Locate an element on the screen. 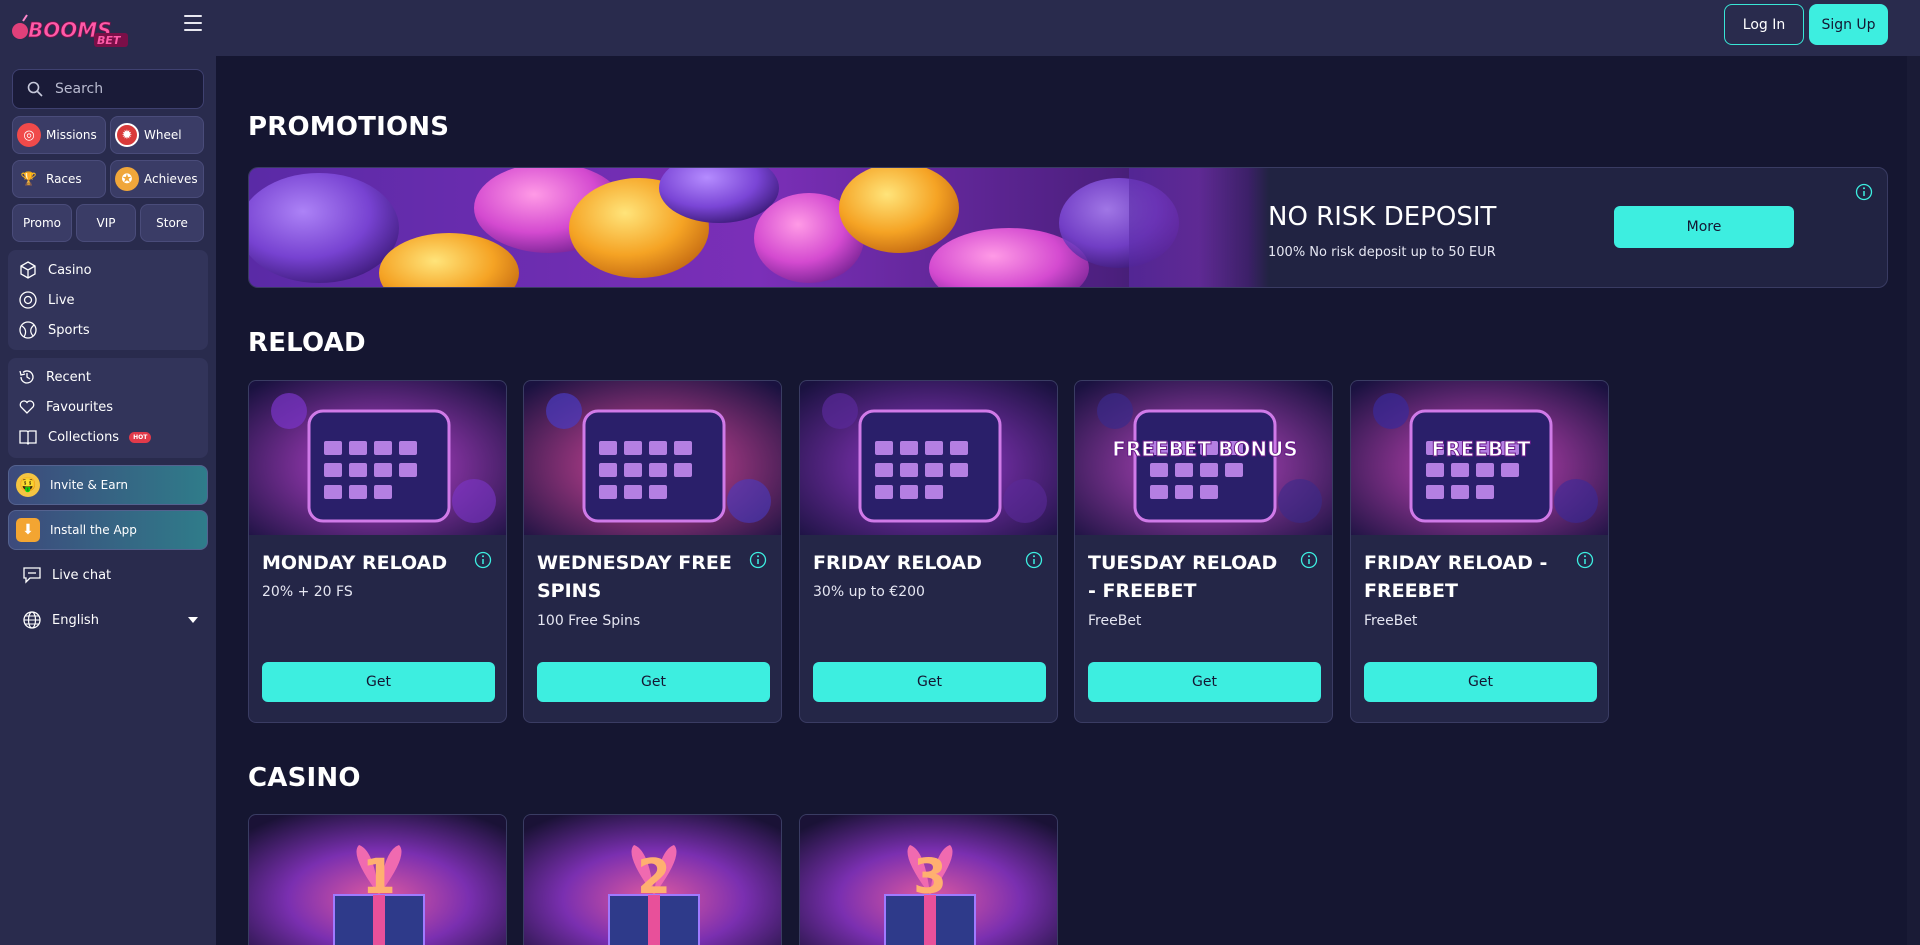  recent-label: Recent is located at coordinates (68, 377).